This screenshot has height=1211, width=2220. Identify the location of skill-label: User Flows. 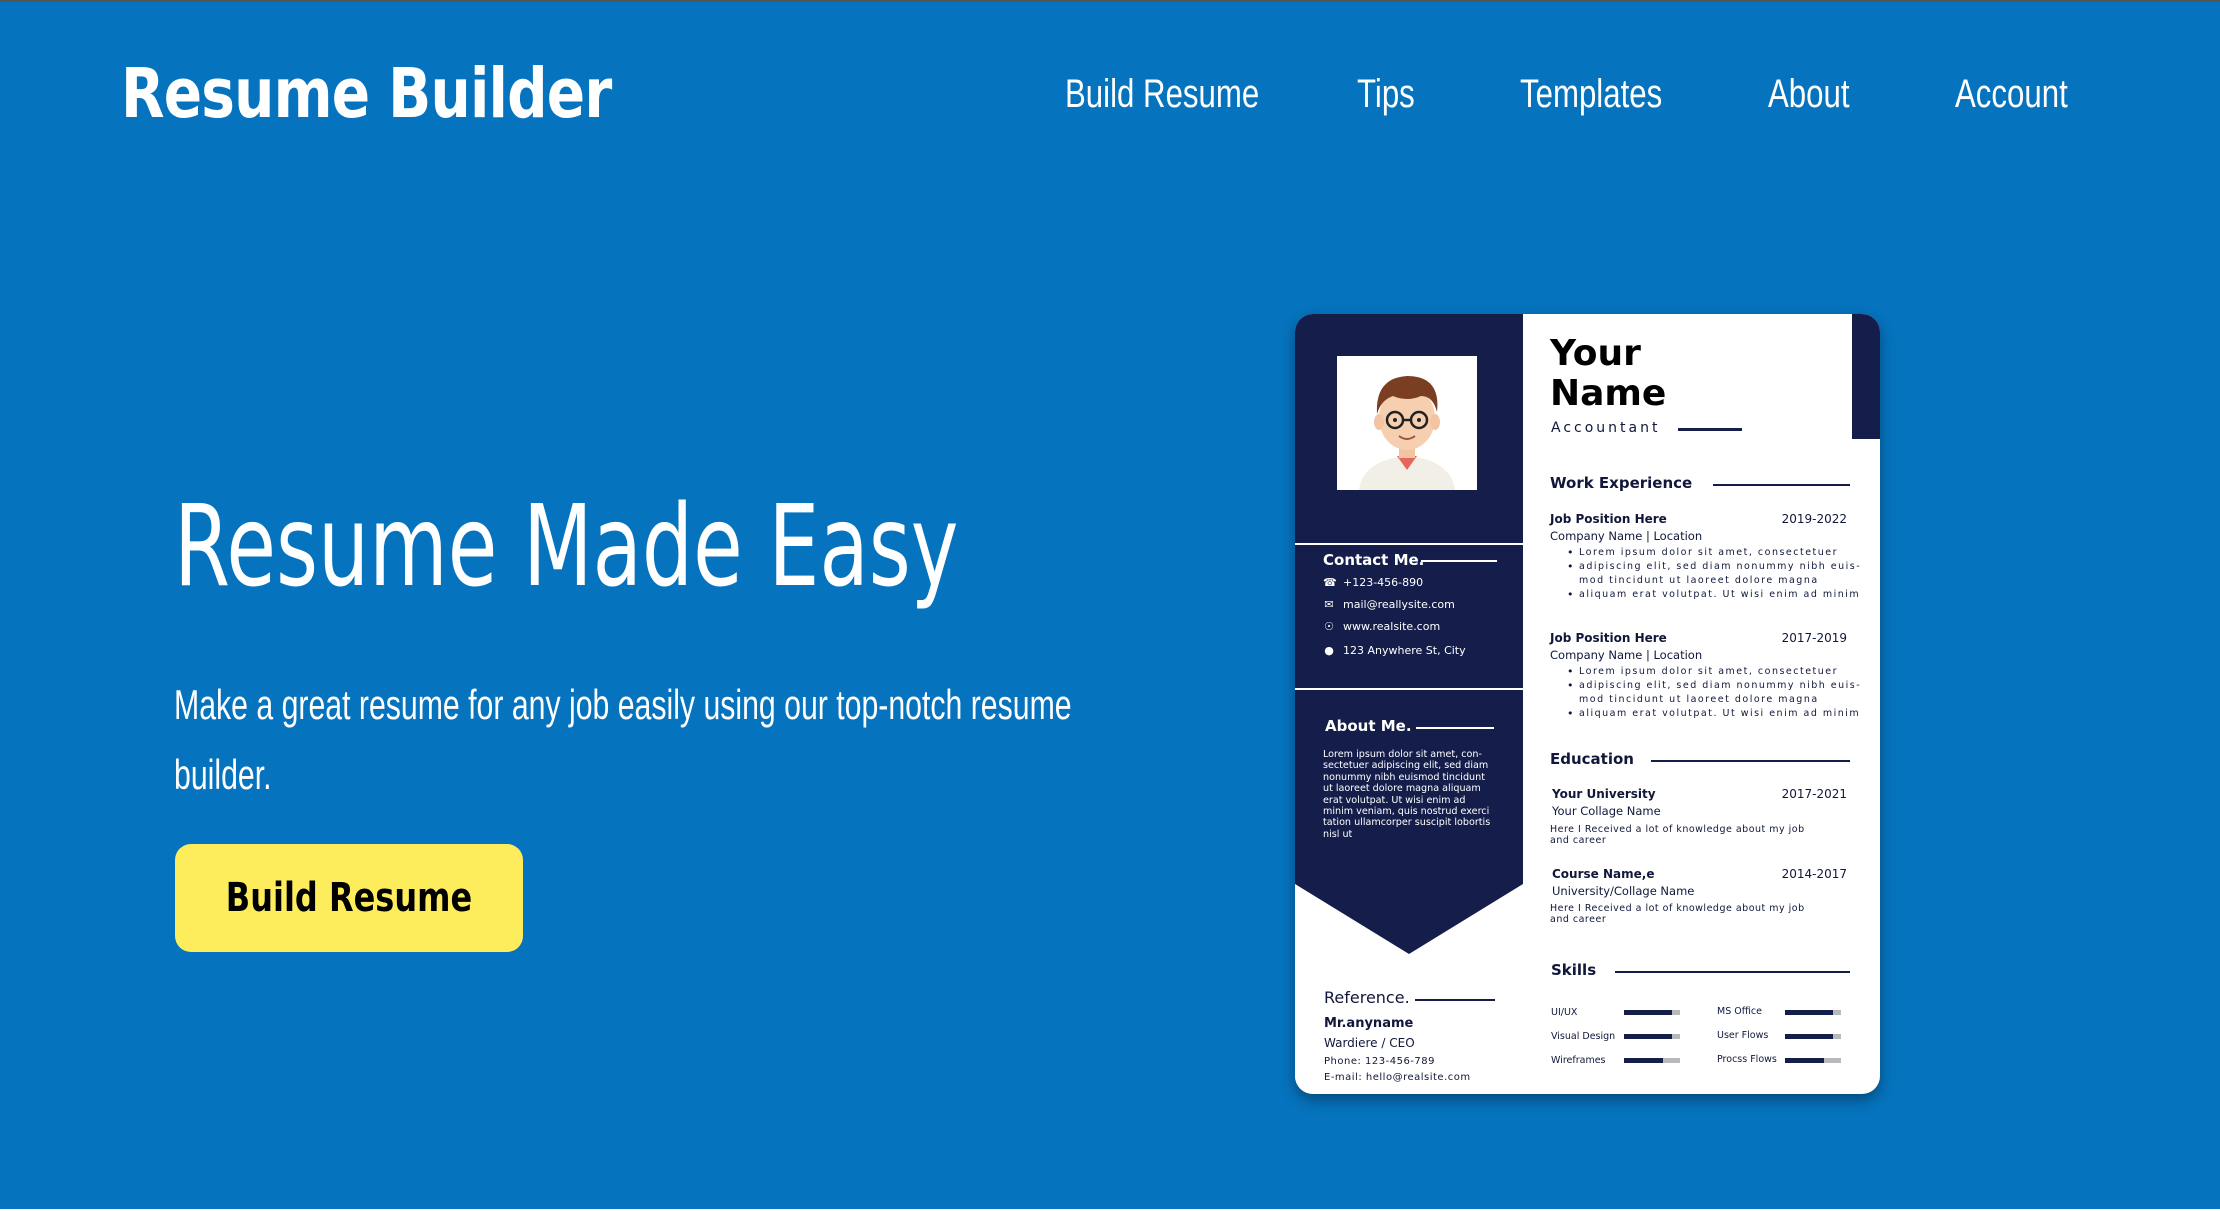
(1743, 1035).